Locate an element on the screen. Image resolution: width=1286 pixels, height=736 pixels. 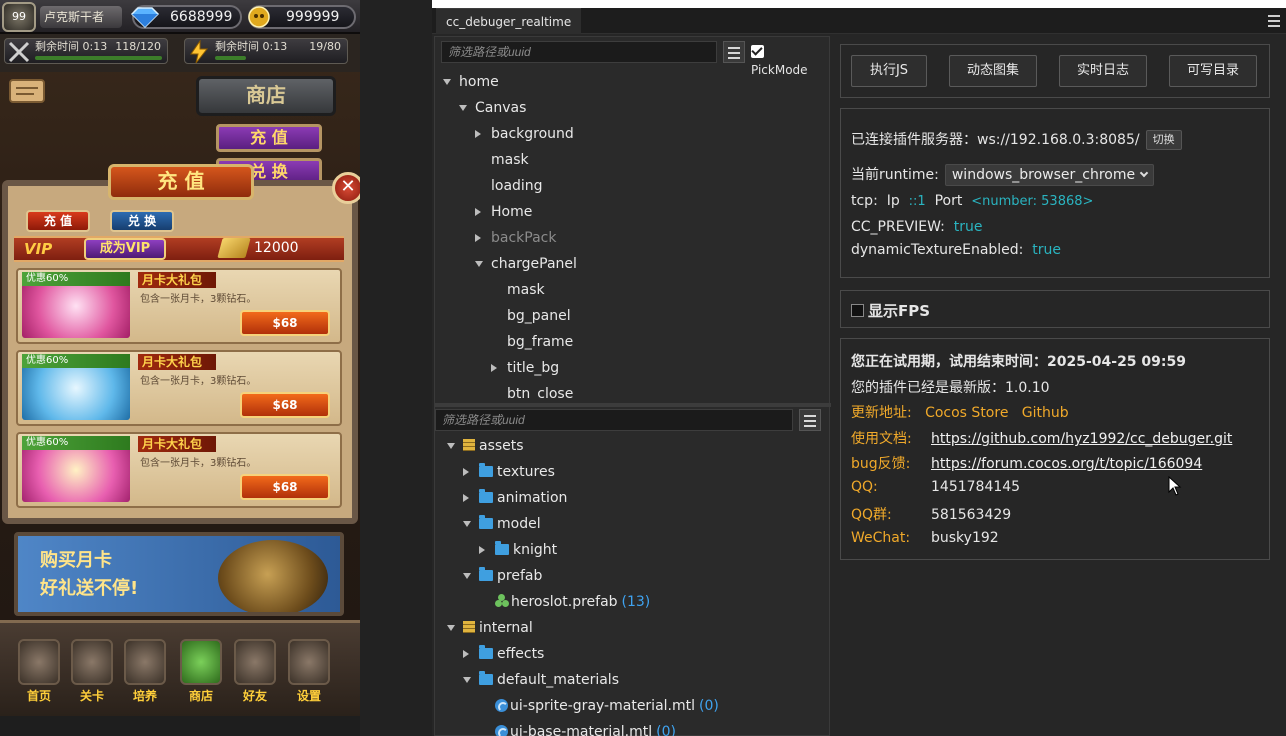
tree-node: Home is located at coordinates (503, 212).